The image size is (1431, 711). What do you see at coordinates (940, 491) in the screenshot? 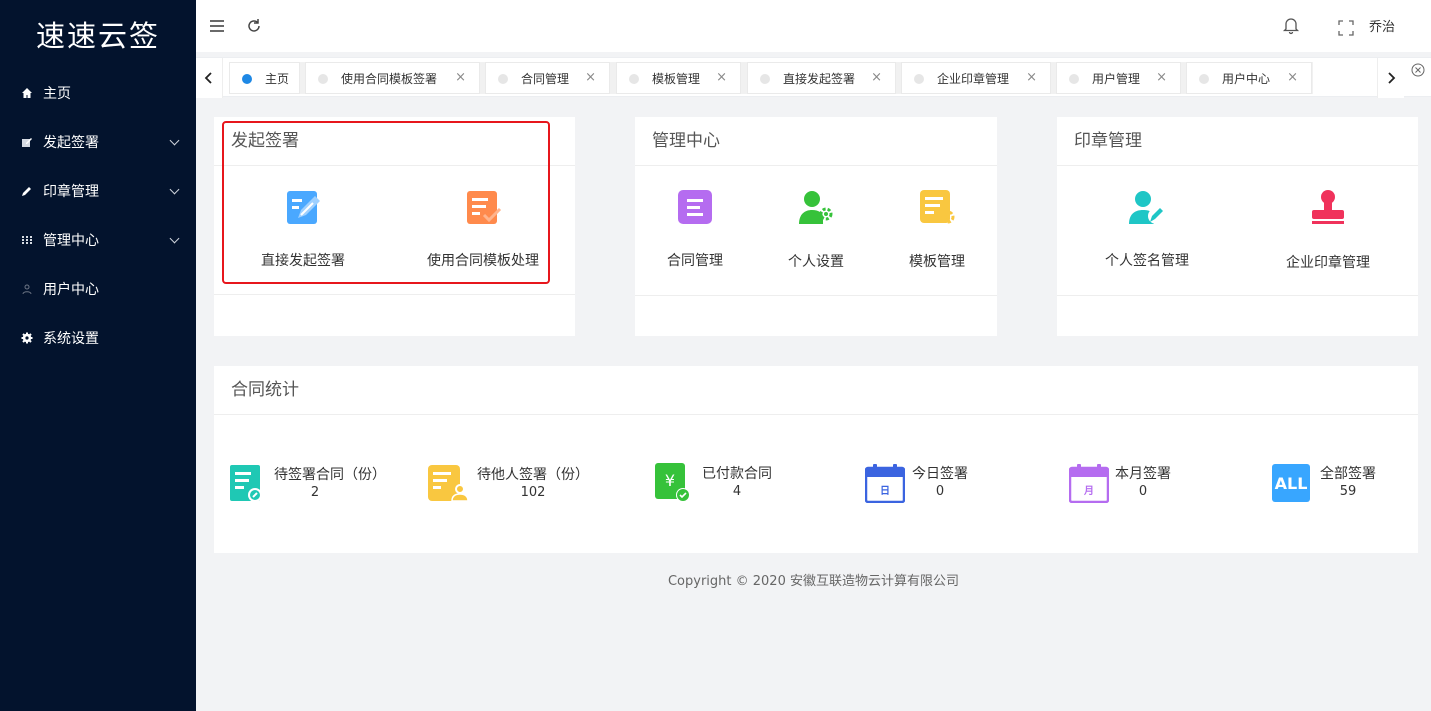
I see `stat-value: 0` at bounding box center [940, 491].